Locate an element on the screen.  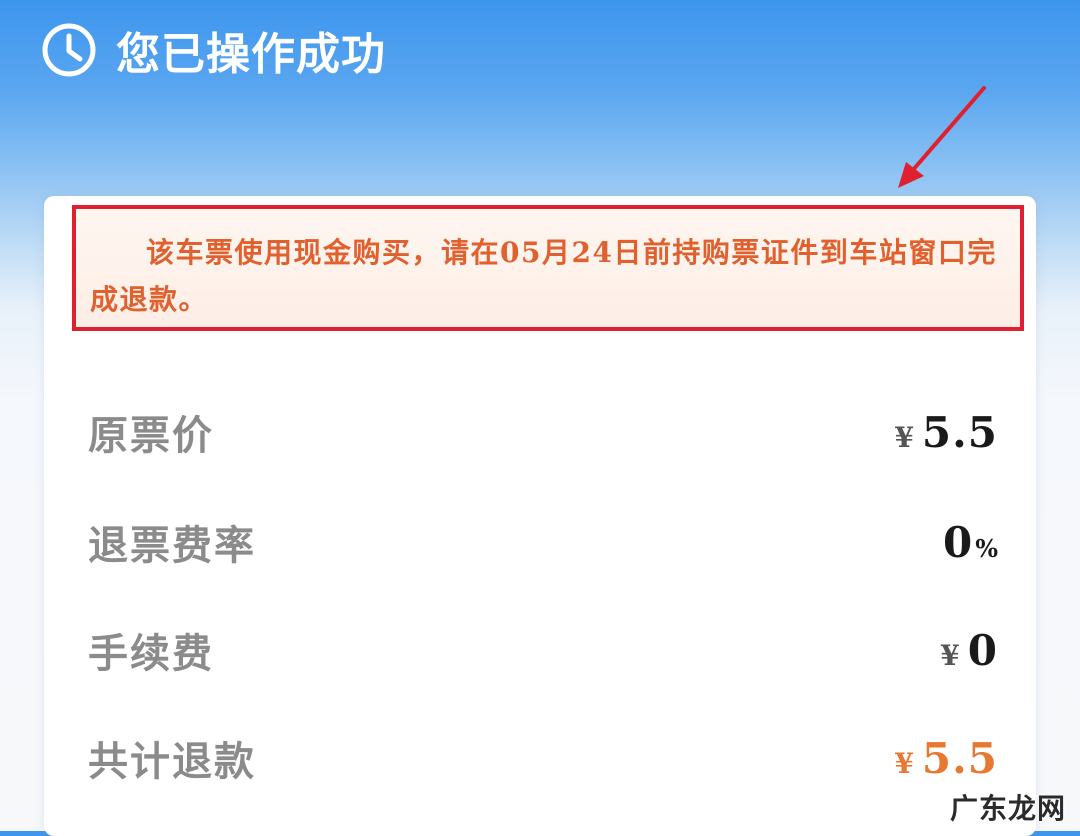
refund-notice-text: 该车票使用现金购买，请在05月24日前持购票证件到车站窗口完成退款。 is located at coordinates (543, 276).